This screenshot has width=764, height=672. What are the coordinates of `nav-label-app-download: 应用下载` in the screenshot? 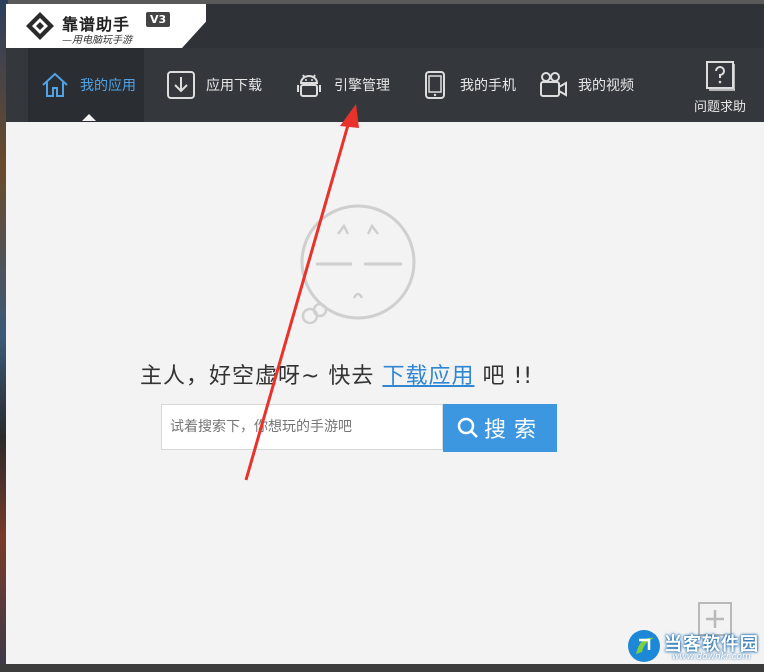 It's located at (234, 86).